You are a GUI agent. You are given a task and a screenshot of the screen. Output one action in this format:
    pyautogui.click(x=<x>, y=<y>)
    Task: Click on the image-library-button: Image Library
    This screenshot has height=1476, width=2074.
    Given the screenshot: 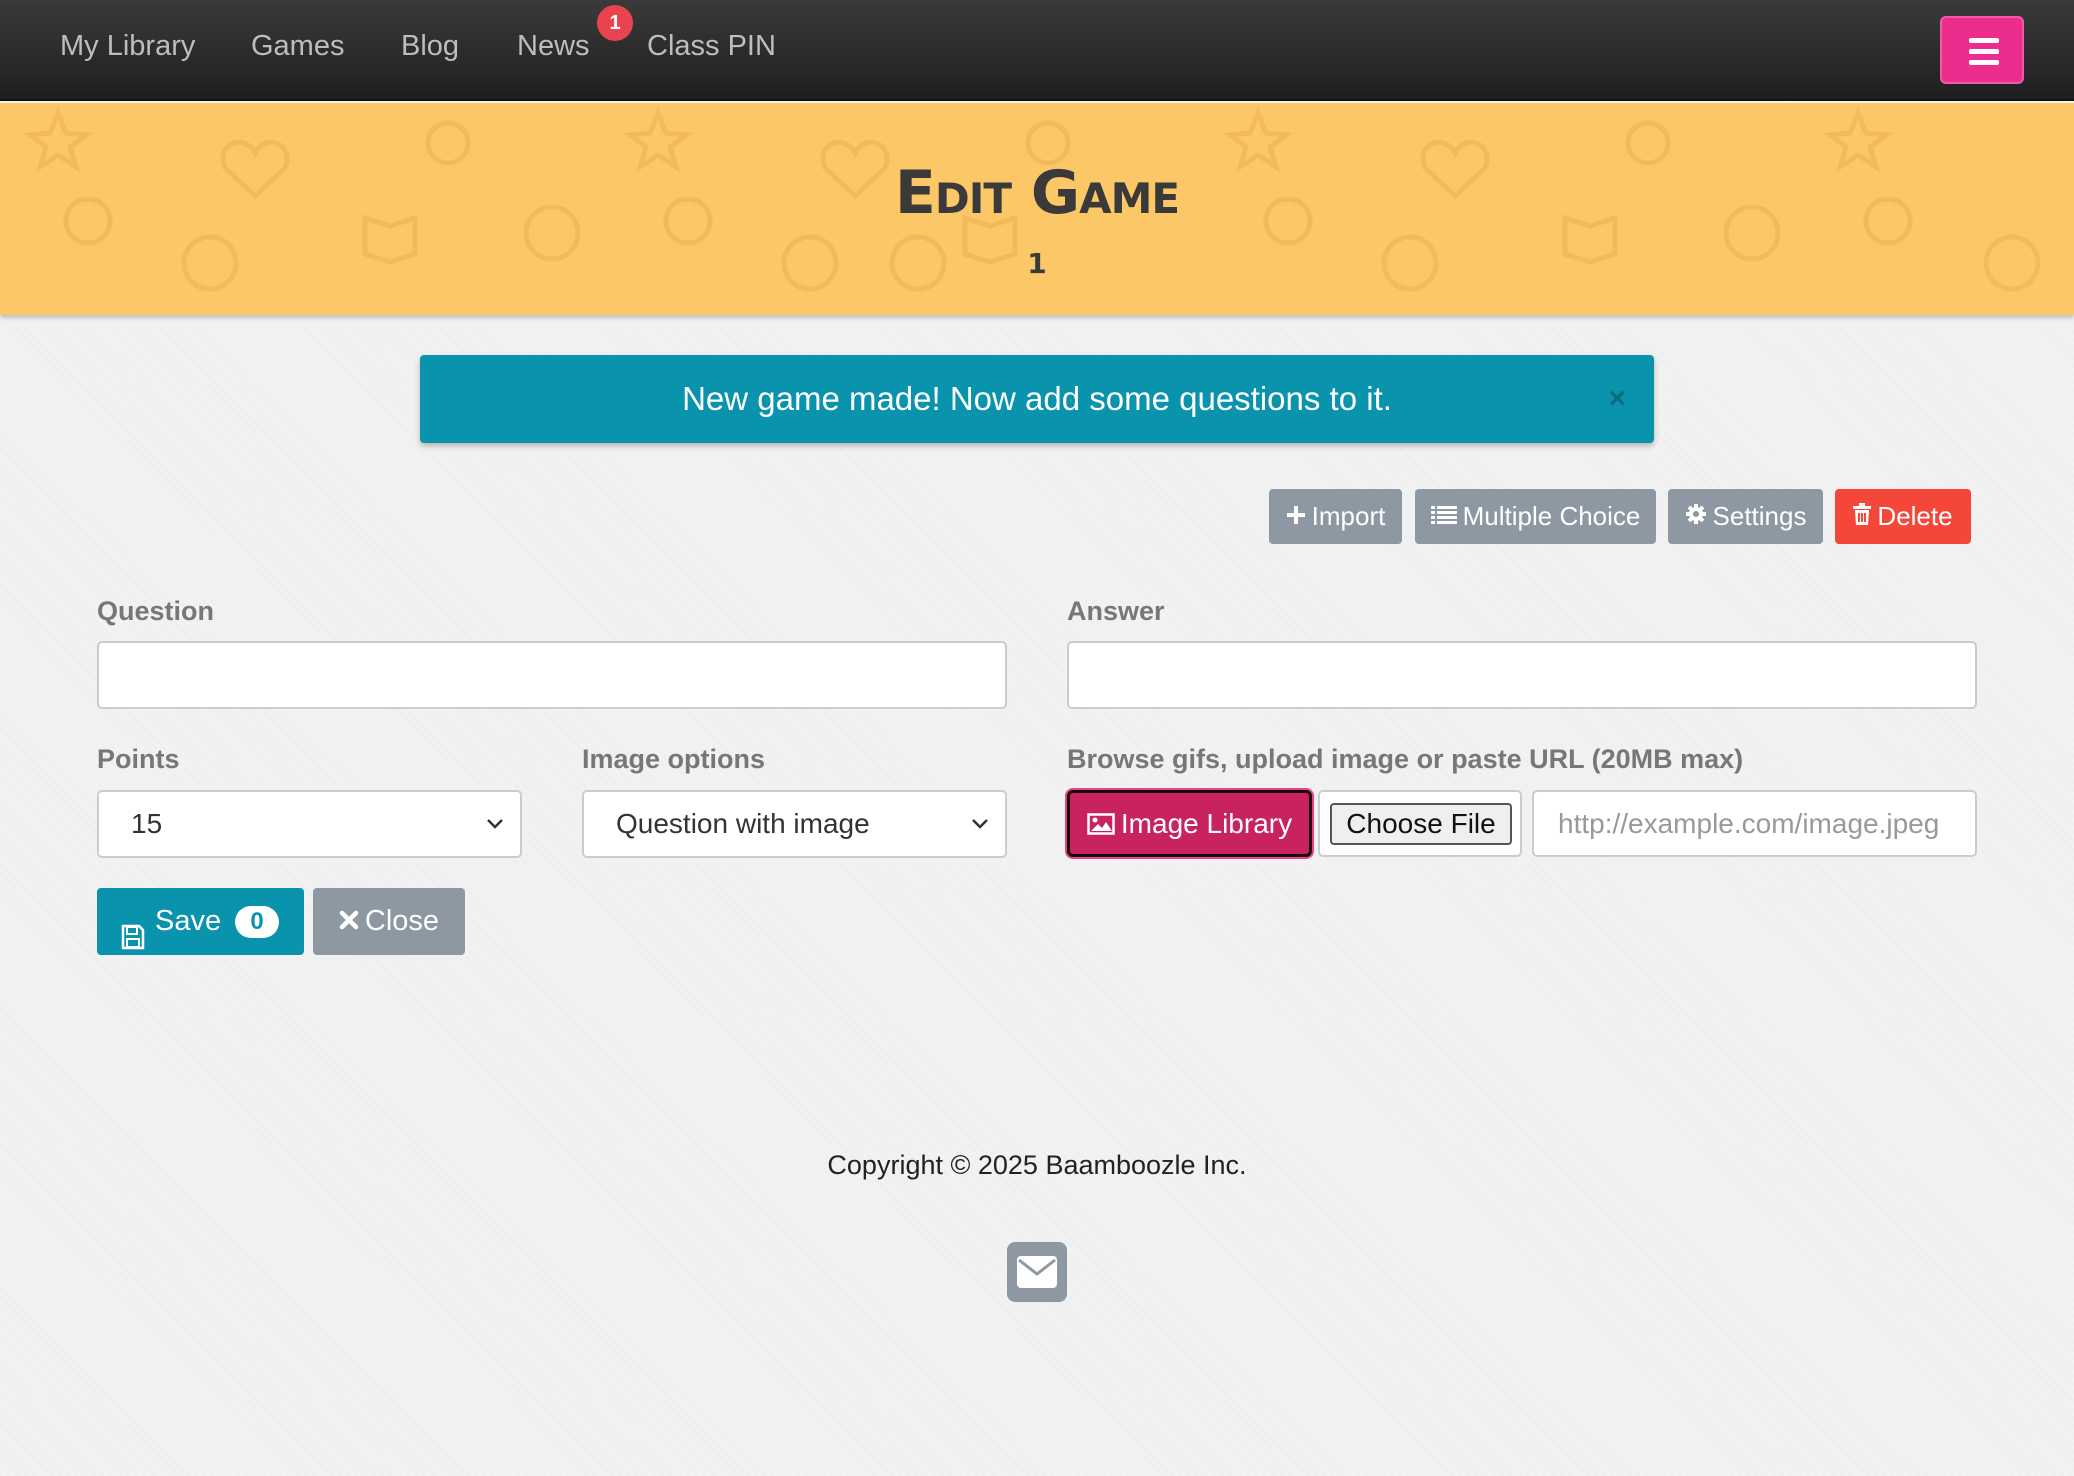 What is the action you would take?
    pyautogui.click(x=1189, y=823)
    